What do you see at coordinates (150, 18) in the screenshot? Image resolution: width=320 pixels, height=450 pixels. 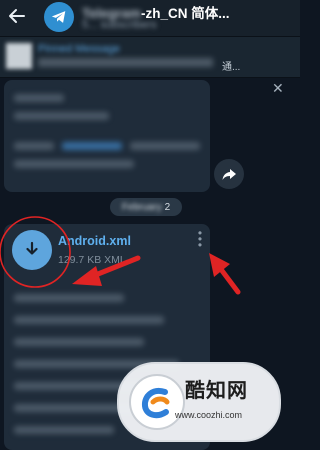 I see `chat-header: Telegram-zh_CN 简体... 5... subscribers` at bounding box center [150, 18].